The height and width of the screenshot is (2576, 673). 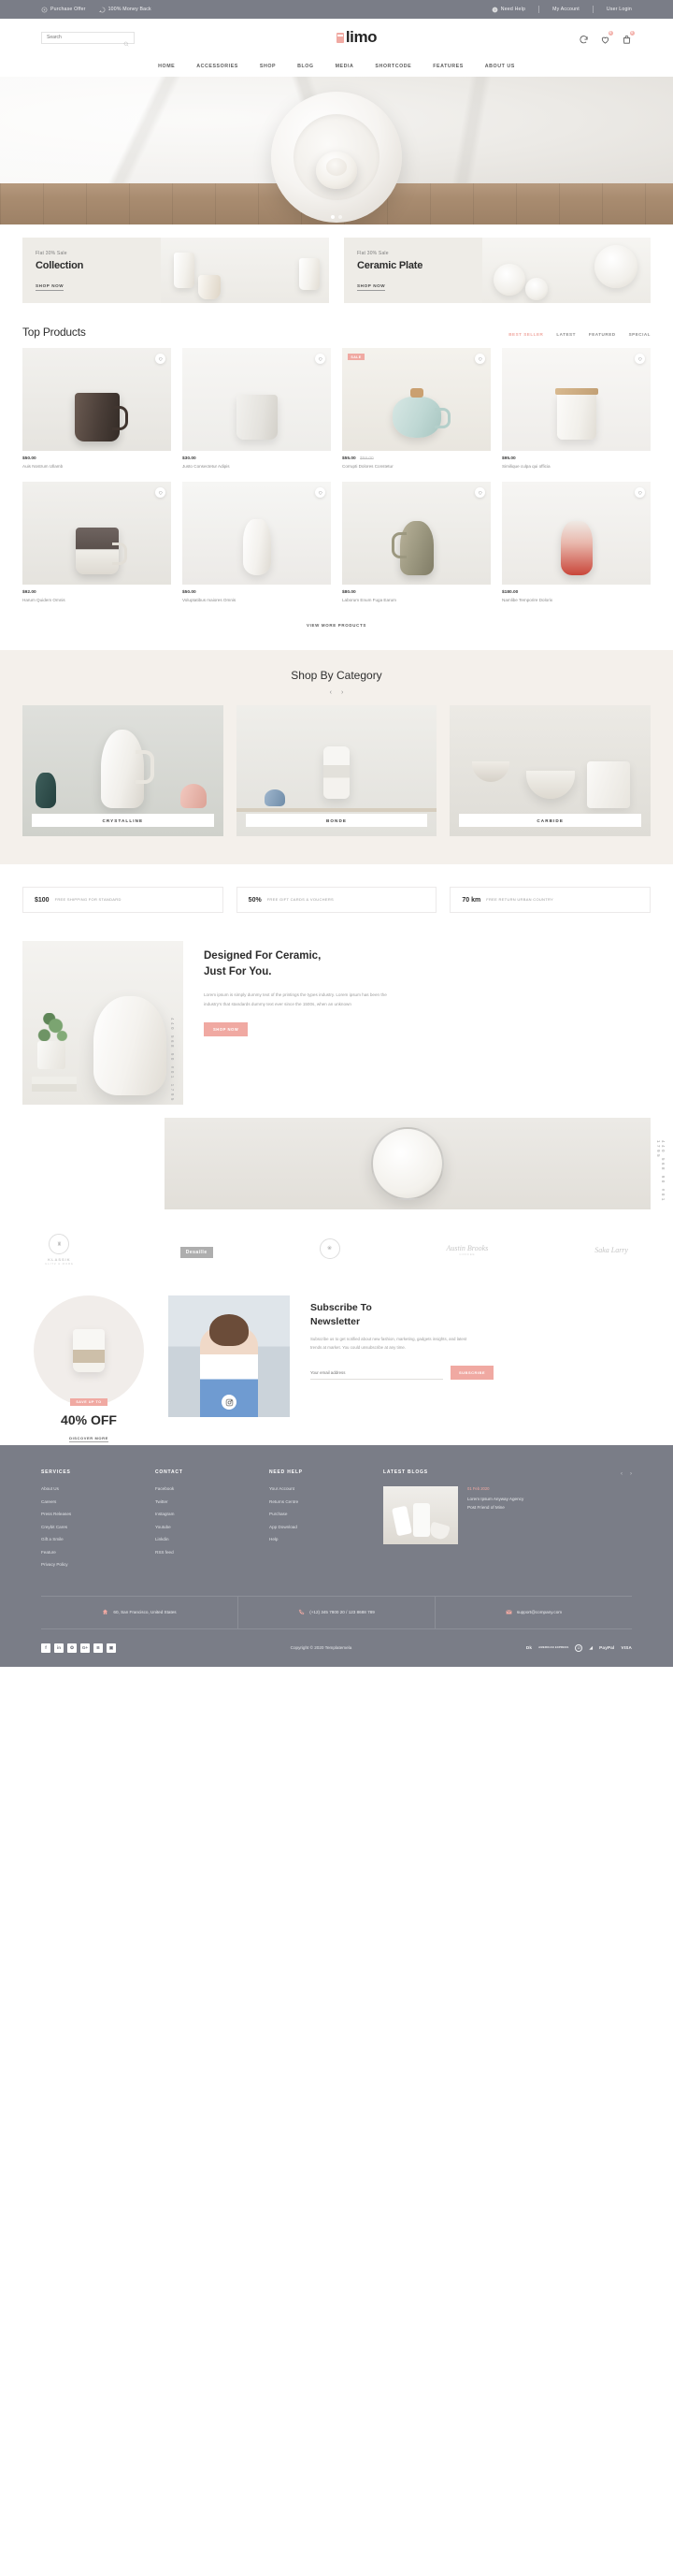 What do you see at coordinates (111, 1648) in the screenshot?
I see `rss-icon: ▣` at bounding box center [111, 1648].